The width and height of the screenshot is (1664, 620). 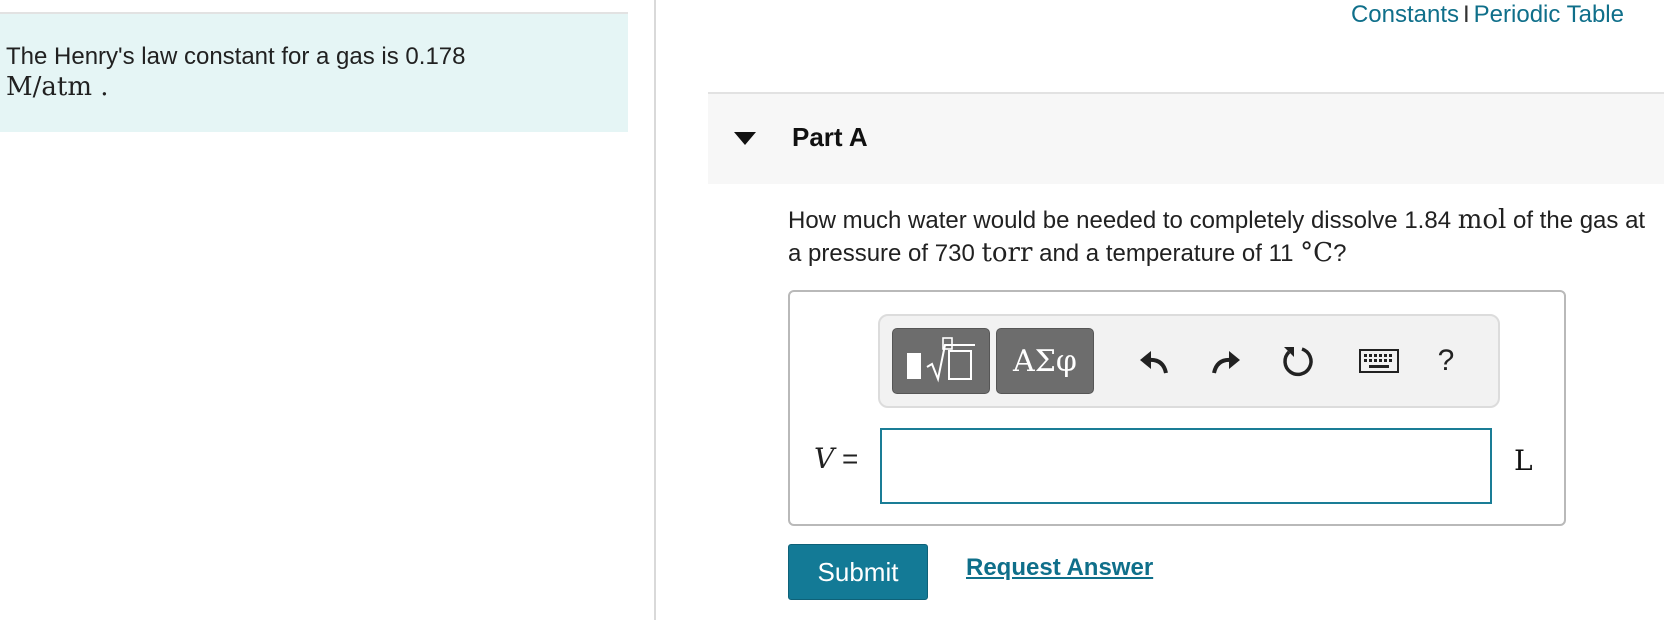 I want to click on undo-button, so click(x=1154, y=361).